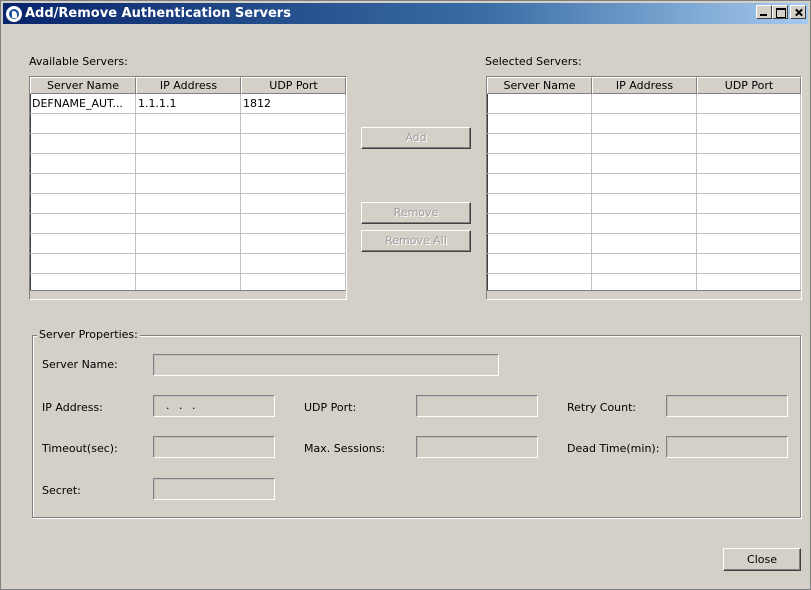 The image size is (811, 590). Describe the element at coordinates (158, 13) in the screenshot. I see `window-title: Add/Remove Authentication Servers` at that location.